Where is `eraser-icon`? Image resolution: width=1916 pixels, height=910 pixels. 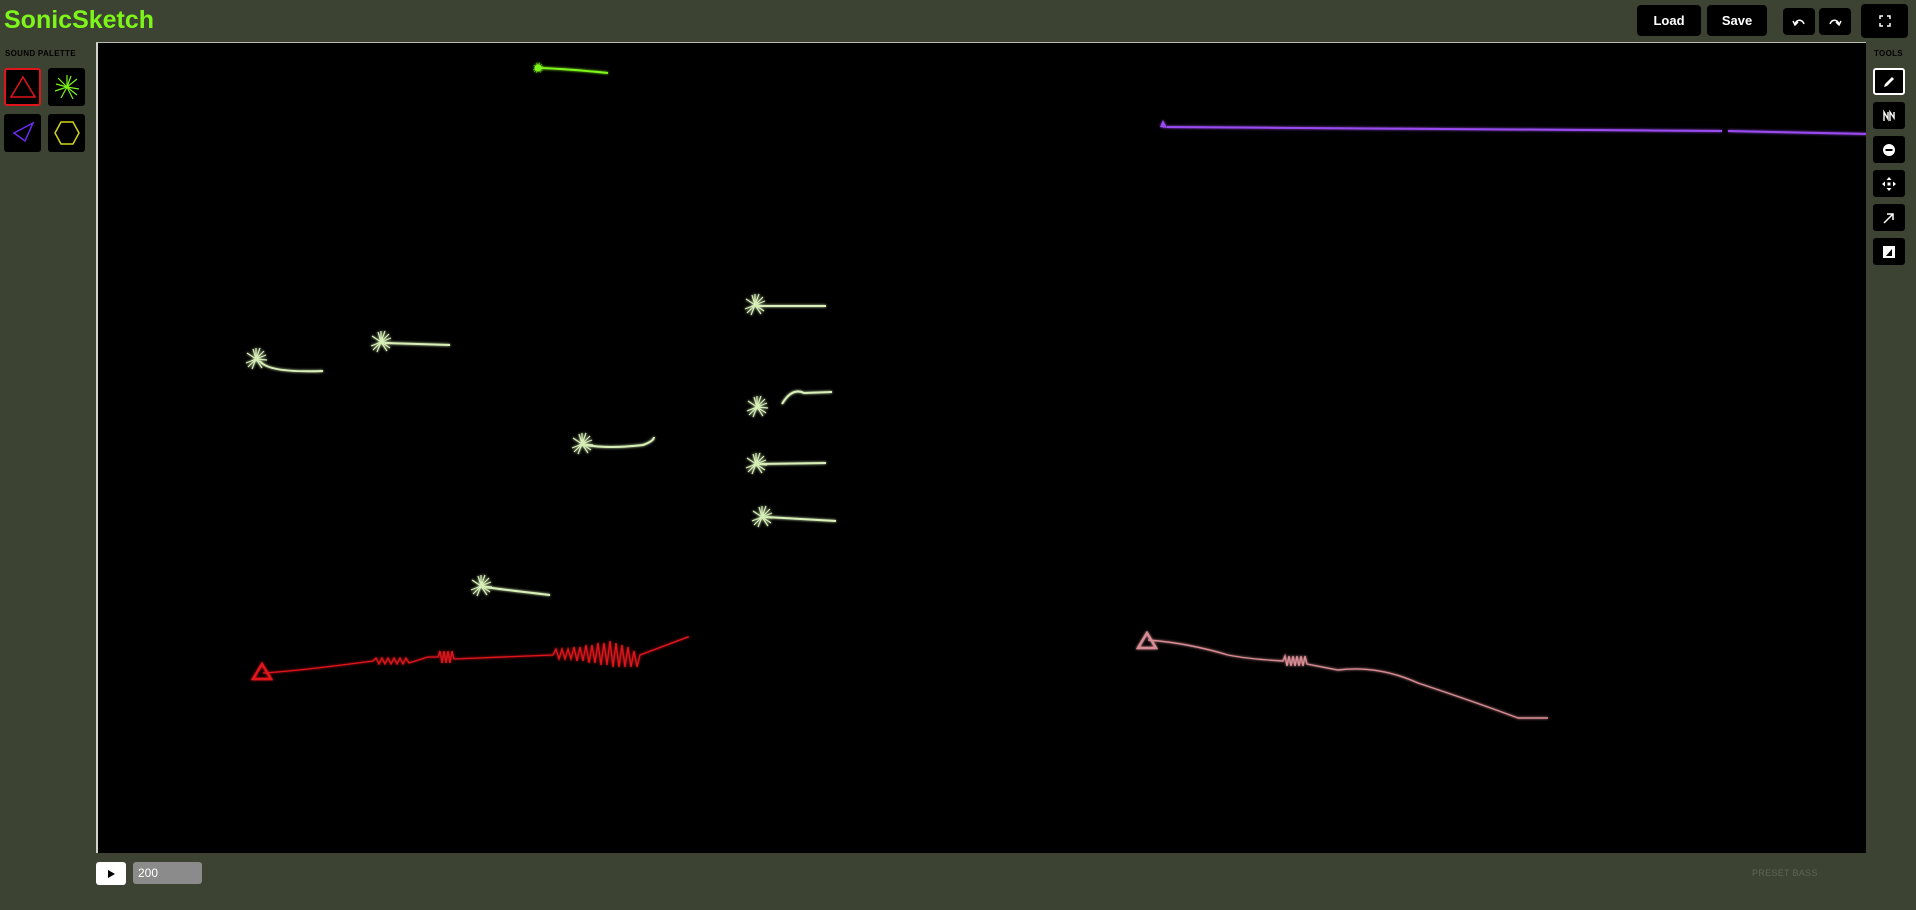
eraser-icon is located at coordinates (1889, 149).